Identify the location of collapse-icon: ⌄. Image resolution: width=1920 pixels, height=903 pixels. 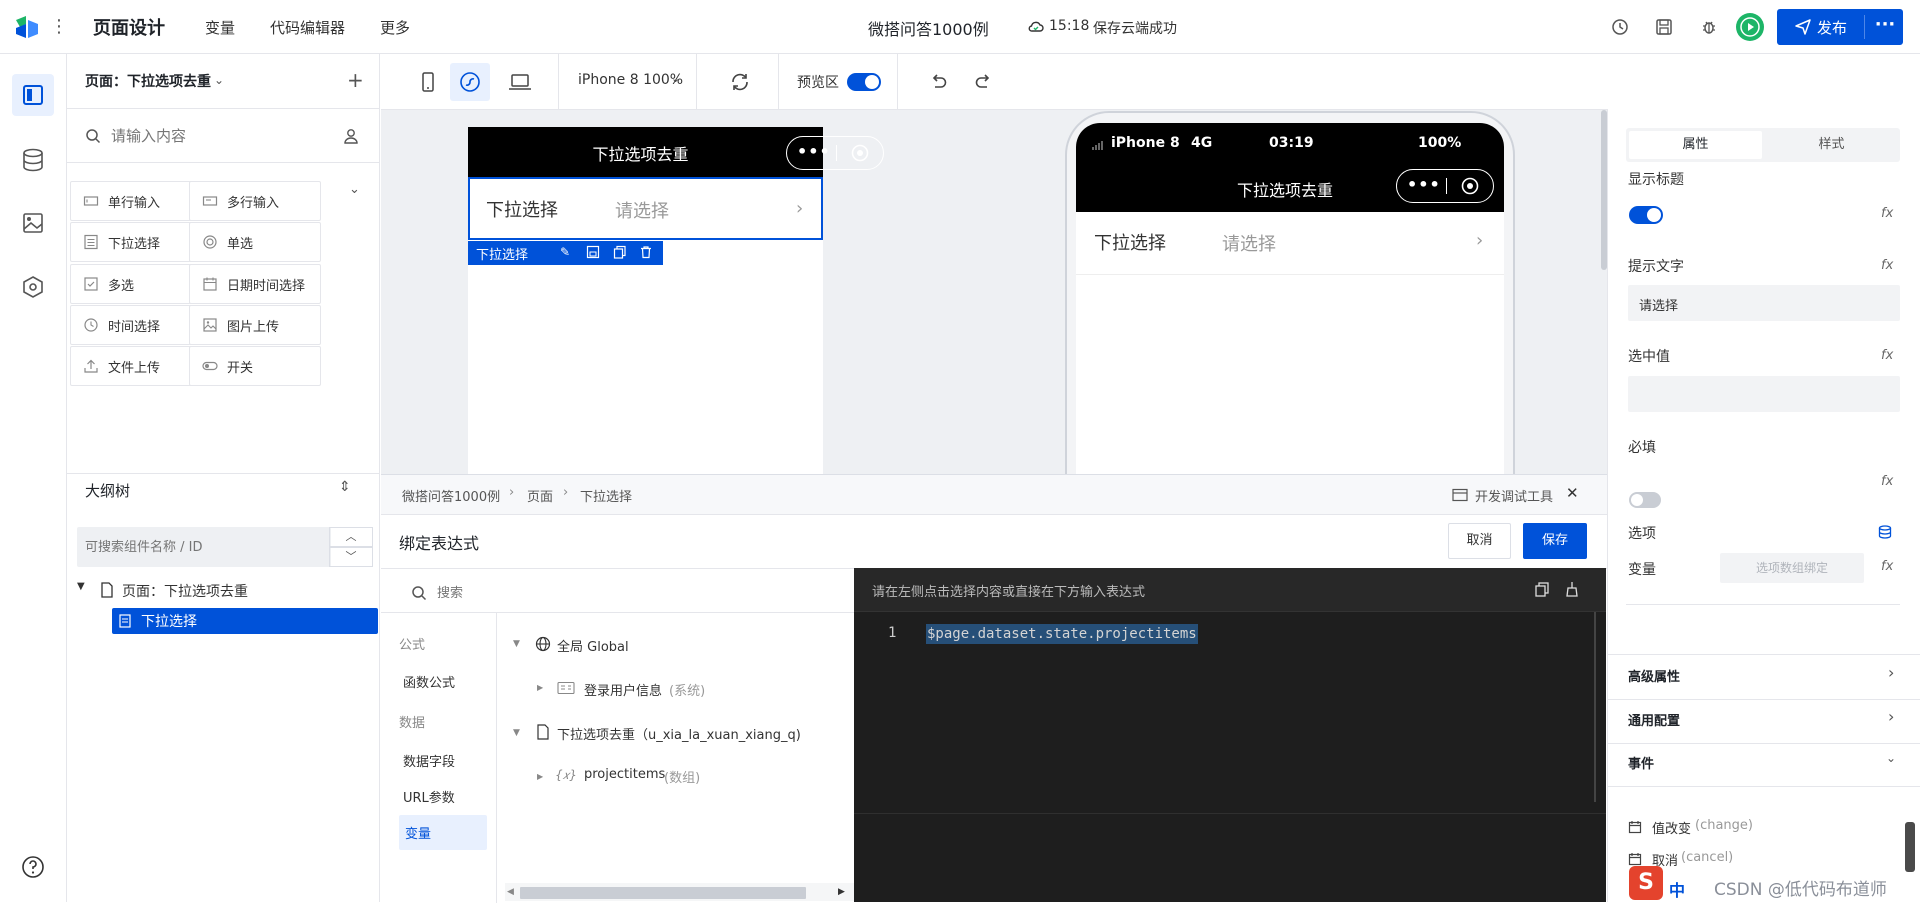
(354, 189).